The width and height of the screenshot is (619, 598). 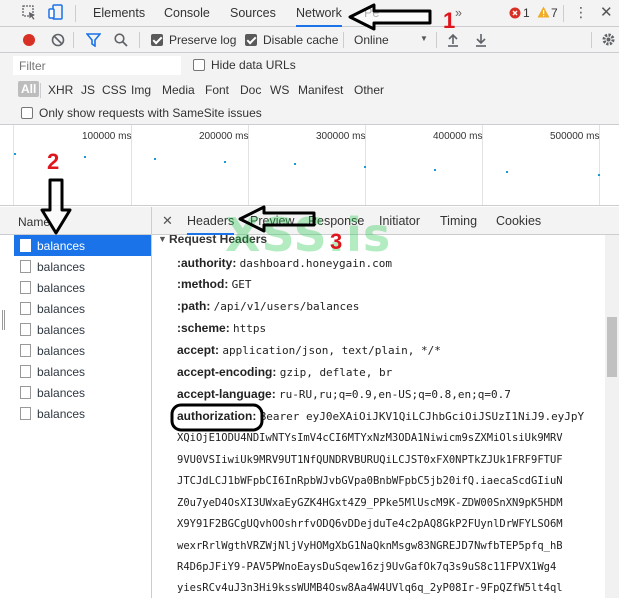 What do you see at coordinates (554, 13) in the screenshot?
I see `warning-count: 7` at bounding box center [554, 13].